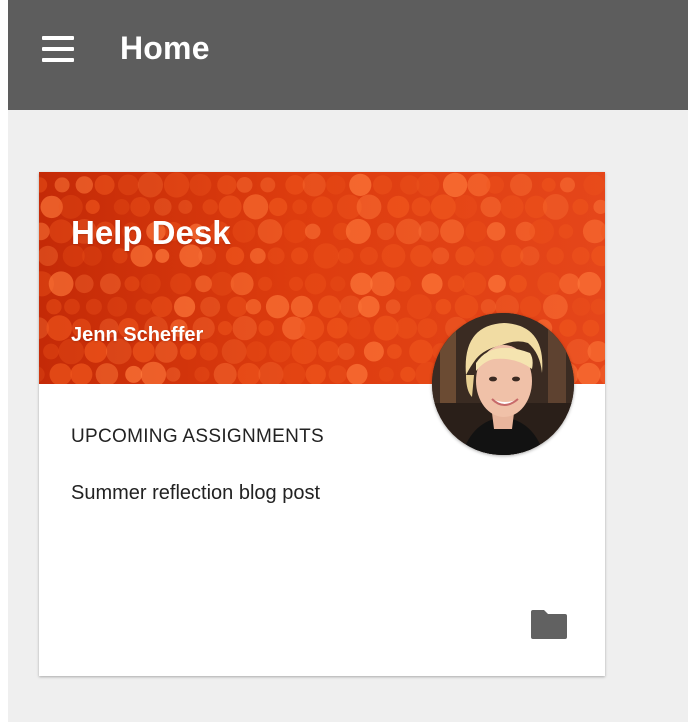 The height and width of the screenshot is (722, 688). Describe the element at coordinates (58, 51) in the screenshot. I see `menu-button` at that location.